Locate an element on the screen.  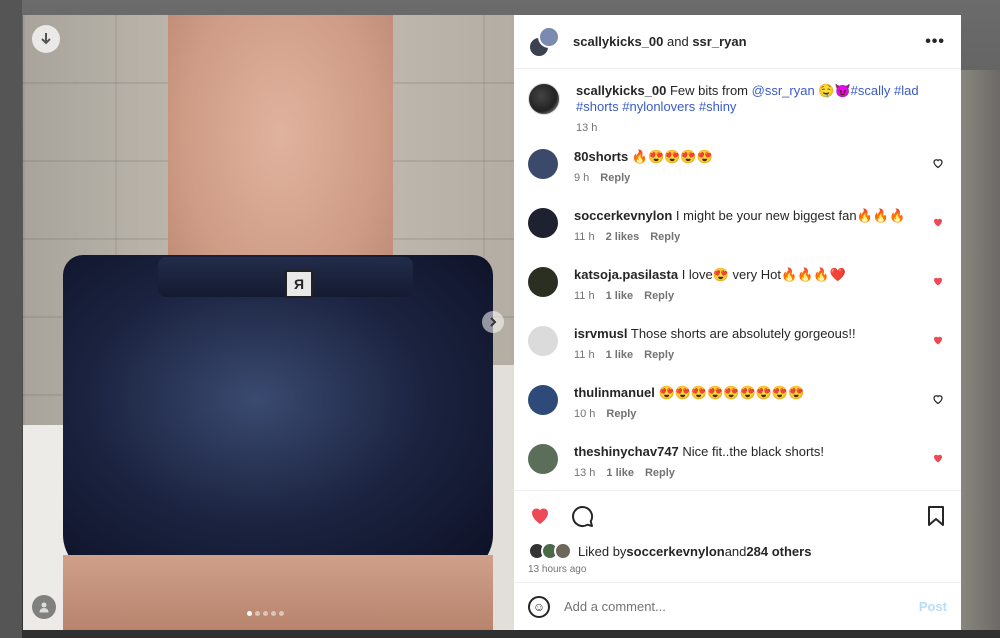
comment-likes: 2 likes is located at coordinates (623, 237).